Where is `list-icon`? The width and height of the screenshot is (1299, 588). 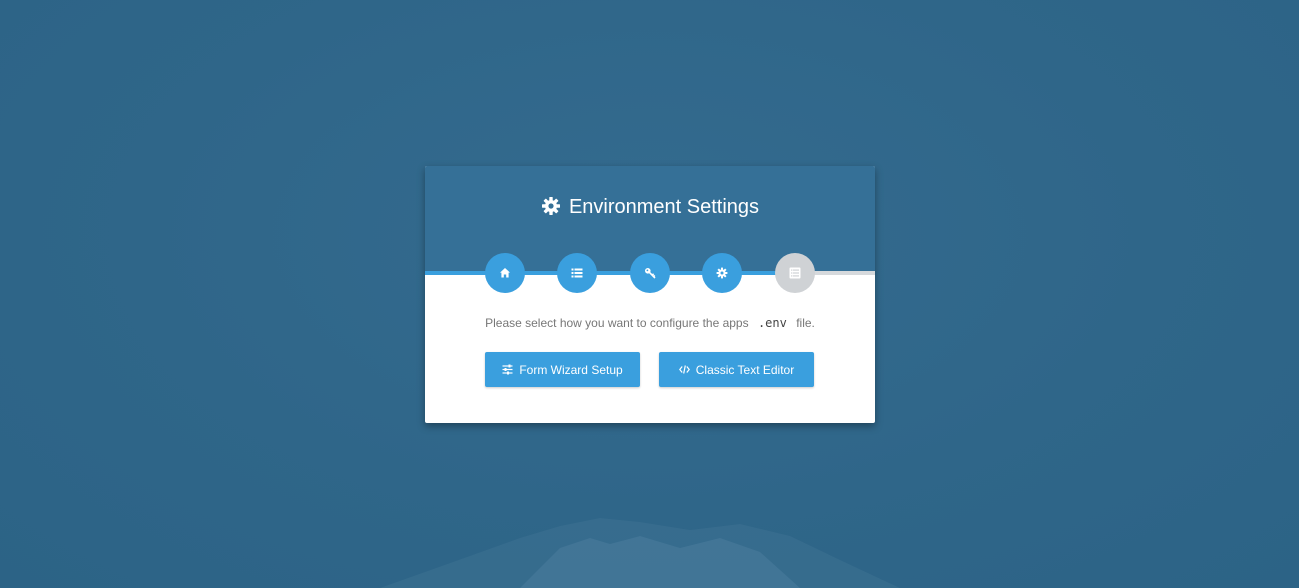 list-icon is located at coordinates (577, 273).